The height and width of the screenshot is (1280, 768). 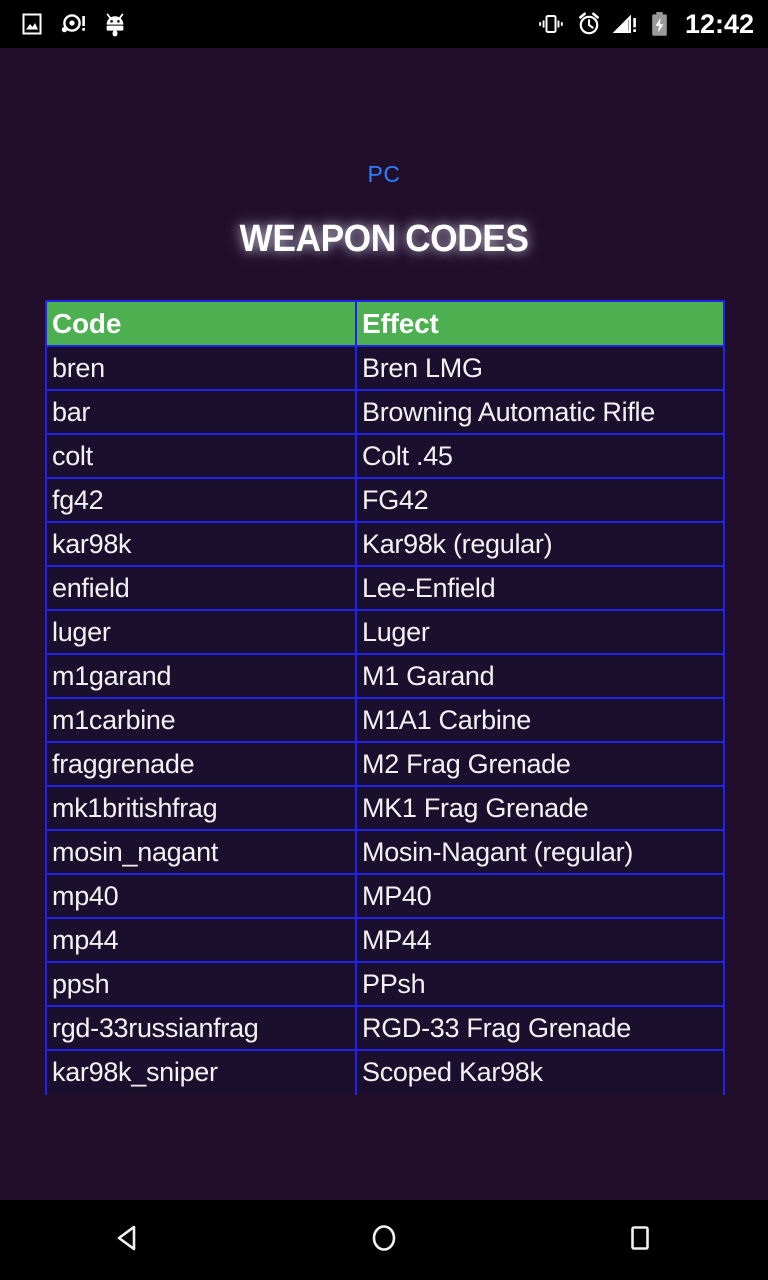 What do you see at coordinates (540, 544) in the screenshot?
I see `cell-effect: Kar98k (regular)` at bounding box center [540, 544].